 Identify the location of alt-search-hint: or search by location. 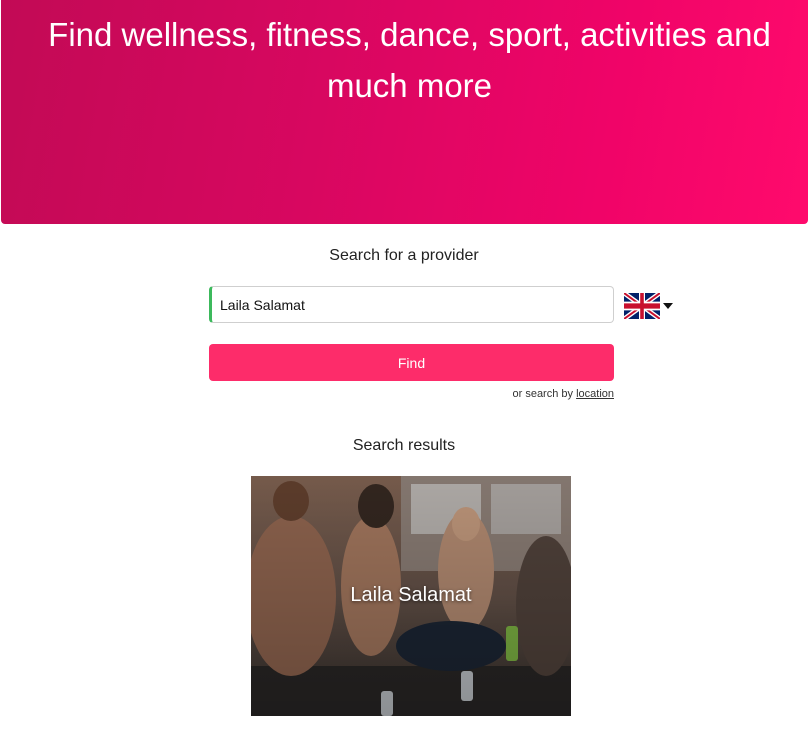
(411, 394).